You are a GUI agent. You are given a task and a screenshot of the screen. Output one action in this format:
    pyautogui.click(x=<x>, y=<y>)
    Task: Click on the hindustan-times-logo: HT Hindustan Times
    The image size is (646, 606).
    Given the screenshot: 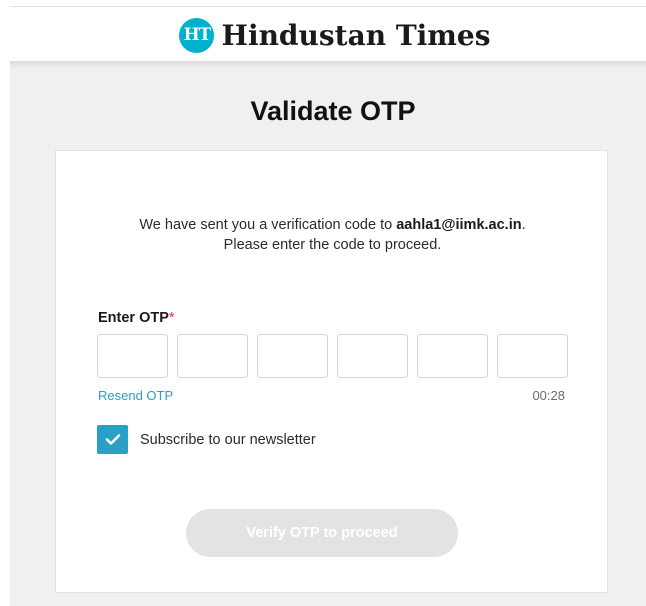 What is the action you would take?
    pyautogui.click(x=335, y=35)
    